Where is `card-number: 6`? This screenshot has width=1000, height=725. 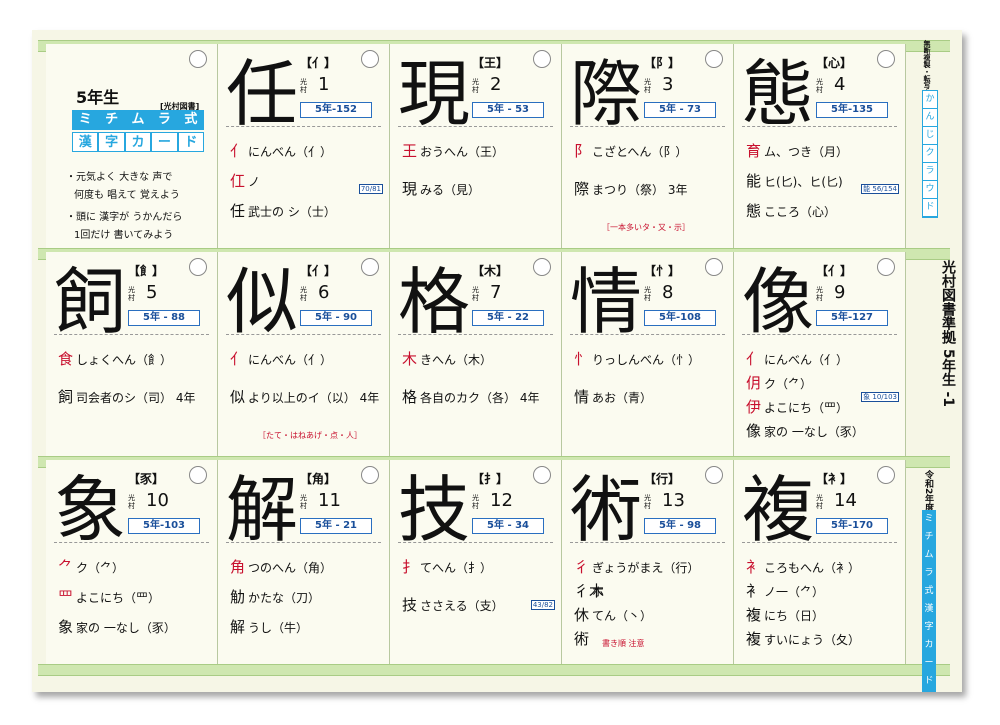
card-number: 6 is located at coordinates (324, 292).